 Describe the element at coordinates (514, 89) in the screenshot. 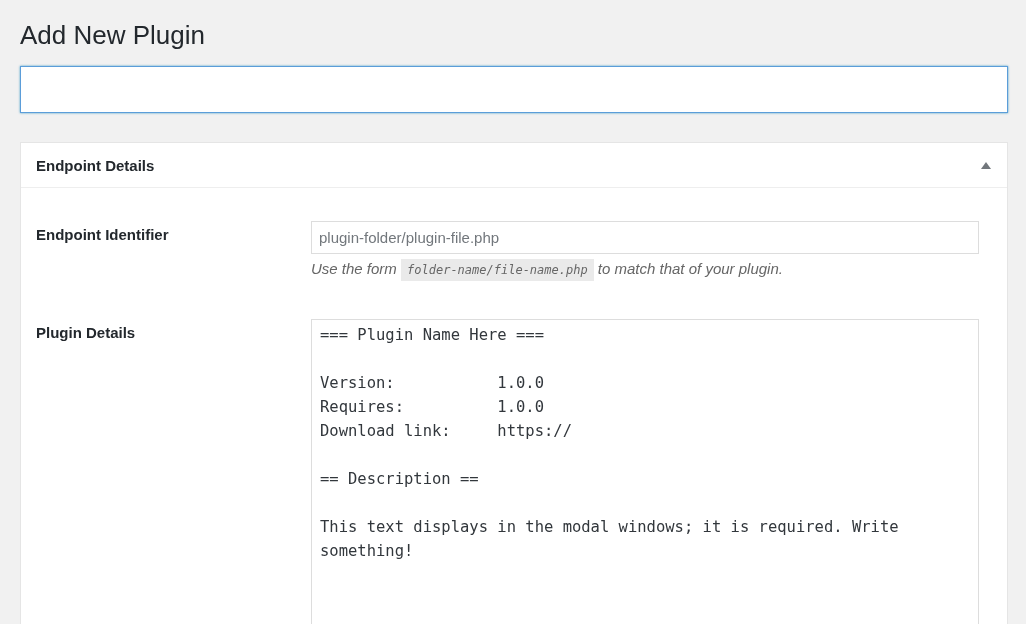

I see `title-field` at that location.